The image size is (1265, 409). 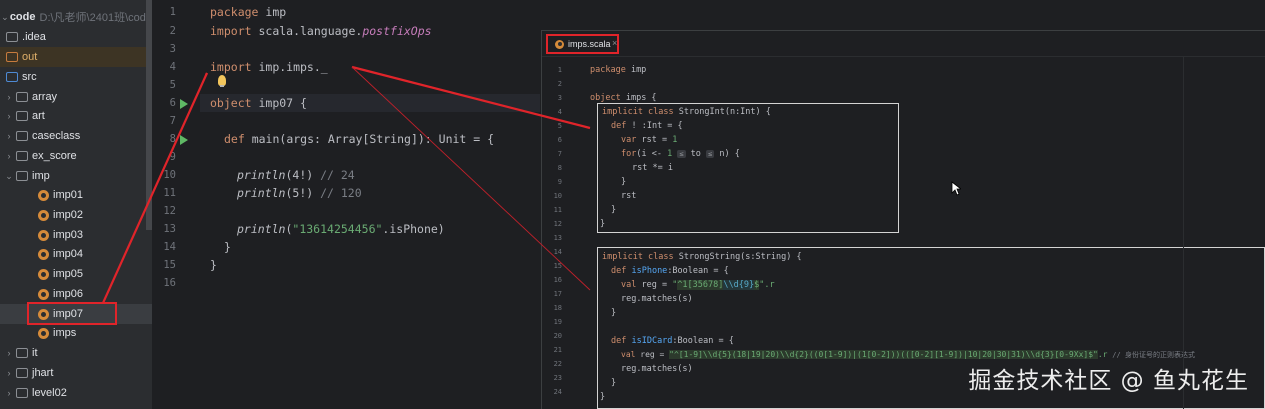 I want to click on line-number: 17, so click(x=557, y=294).